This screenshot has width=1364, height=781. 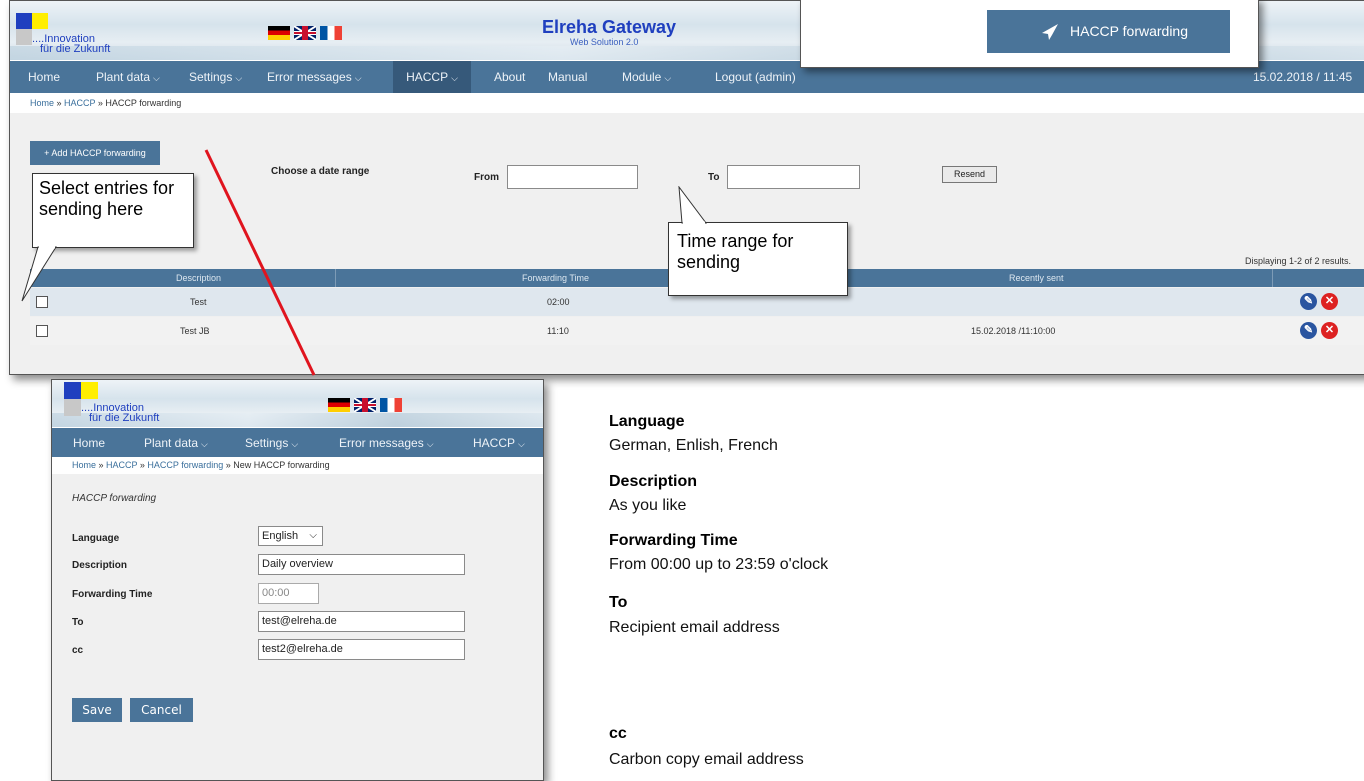 I want to click on cc-email-input: test2@elreha.de, so click(x=361, y=649).